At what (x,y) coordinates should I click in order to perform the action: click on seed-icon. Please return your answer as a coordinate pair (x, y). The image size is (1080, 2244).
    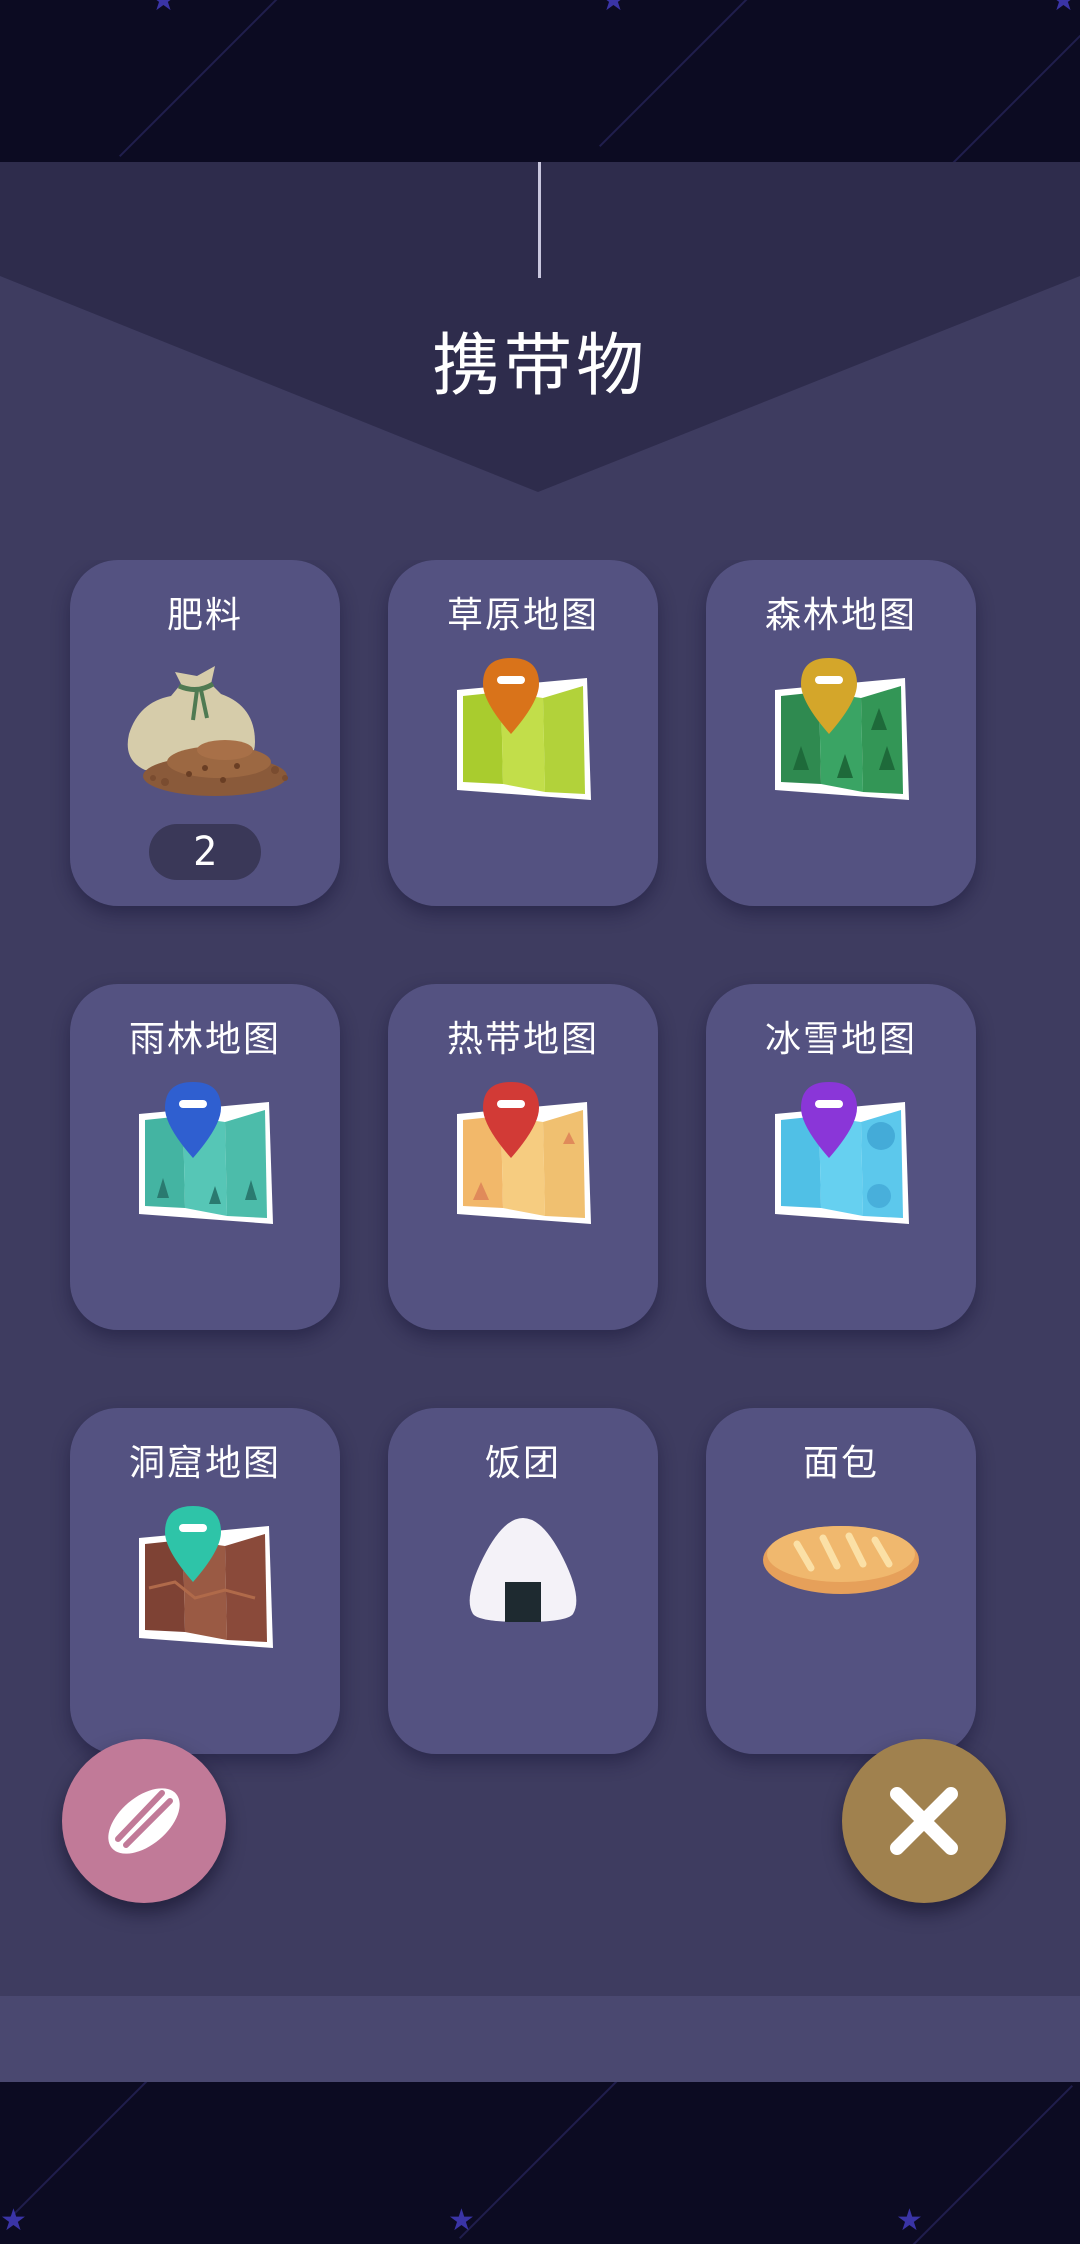
    Looking at the image, I should click on (144, 1821).